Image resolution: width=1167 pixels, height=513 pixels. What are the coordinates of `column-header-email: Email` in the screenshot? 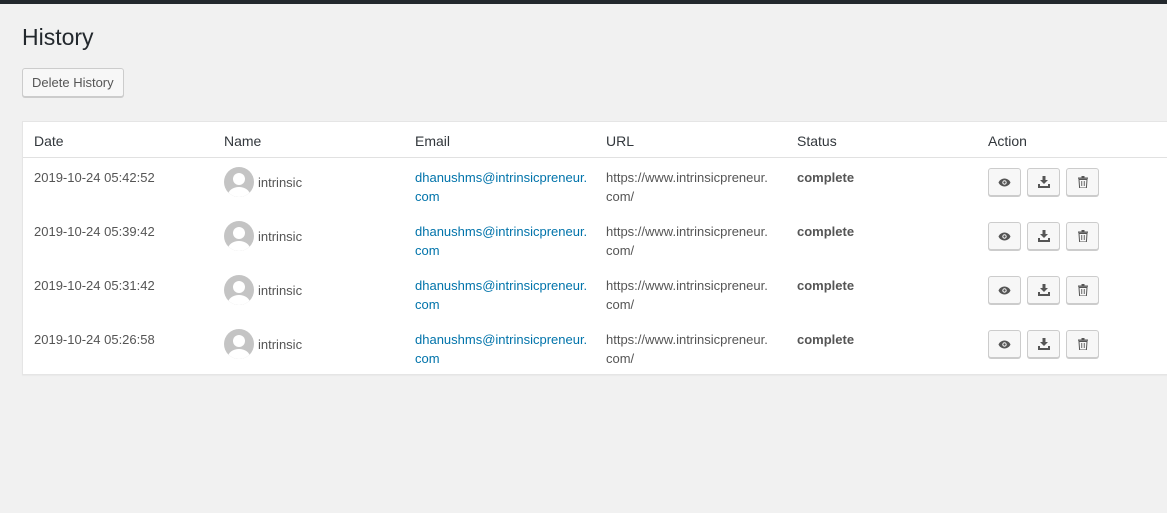 It's located at (433, 141).